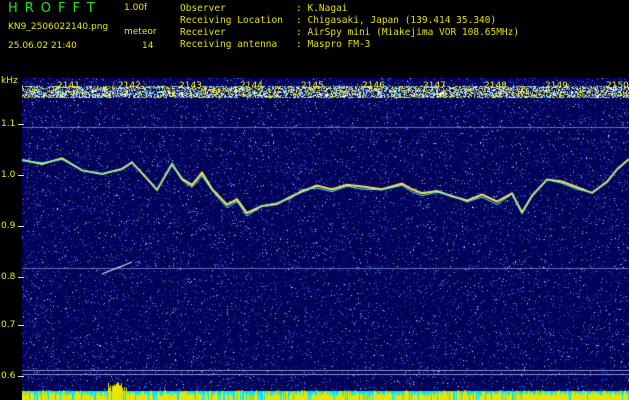 The image size is (629, 400). I want to click on filename-label: KN9_2506022140.png, so click(58, 27).